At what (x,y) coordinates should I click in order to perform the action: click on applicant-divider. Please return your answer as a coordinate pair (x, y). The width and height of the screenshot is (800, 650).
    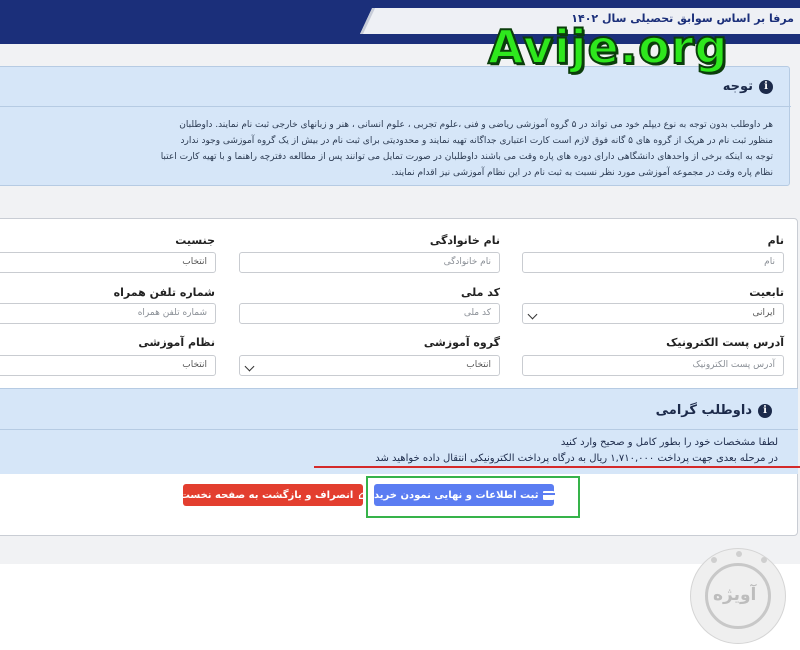
    Looking at the image, I should click on (399, 429).